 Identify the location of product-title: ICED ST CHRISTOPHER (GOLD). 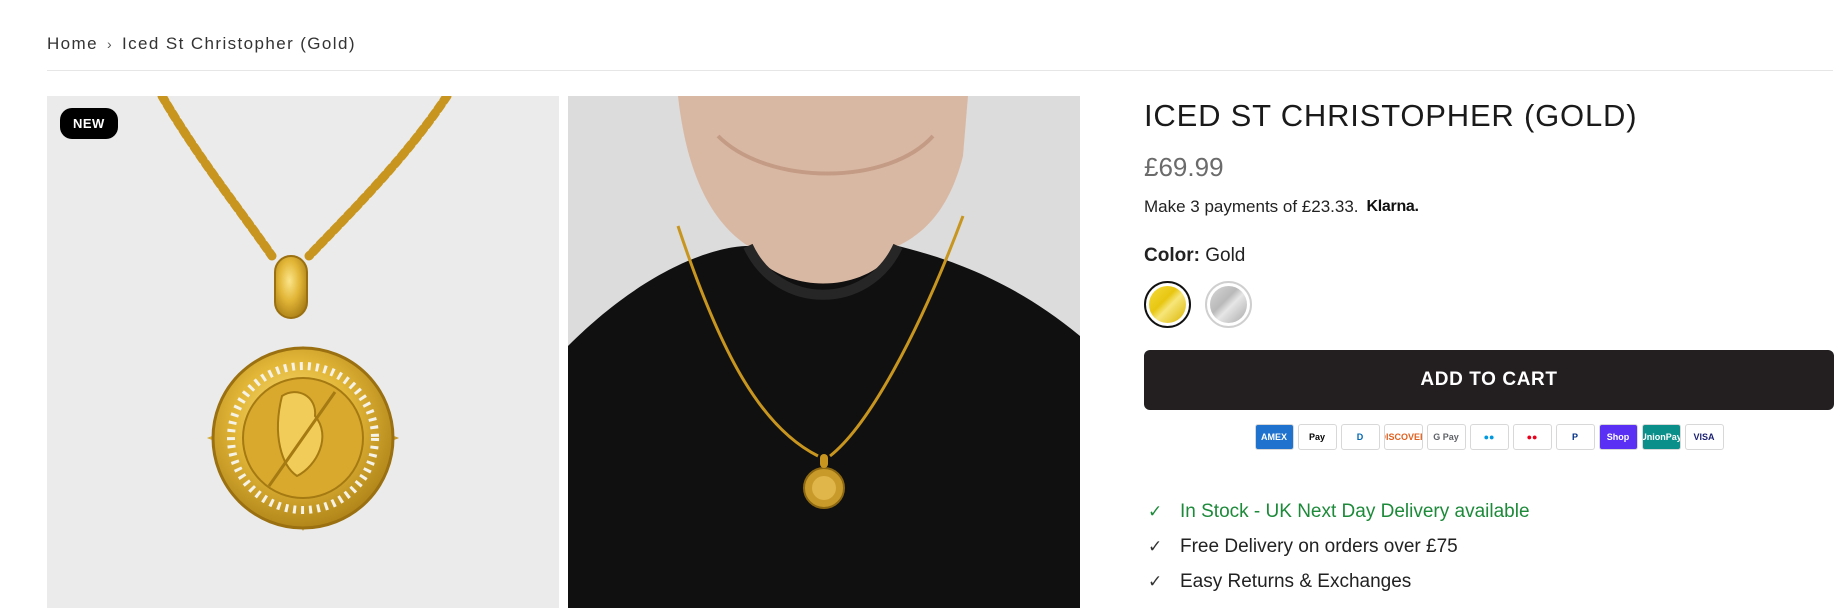
(1391, 115).